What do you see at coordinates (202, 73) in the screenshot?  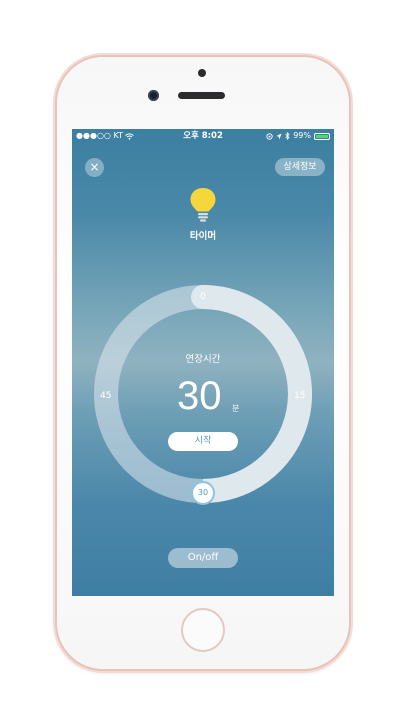 I see `proximity-sensor` at bounding box center [202, 73].